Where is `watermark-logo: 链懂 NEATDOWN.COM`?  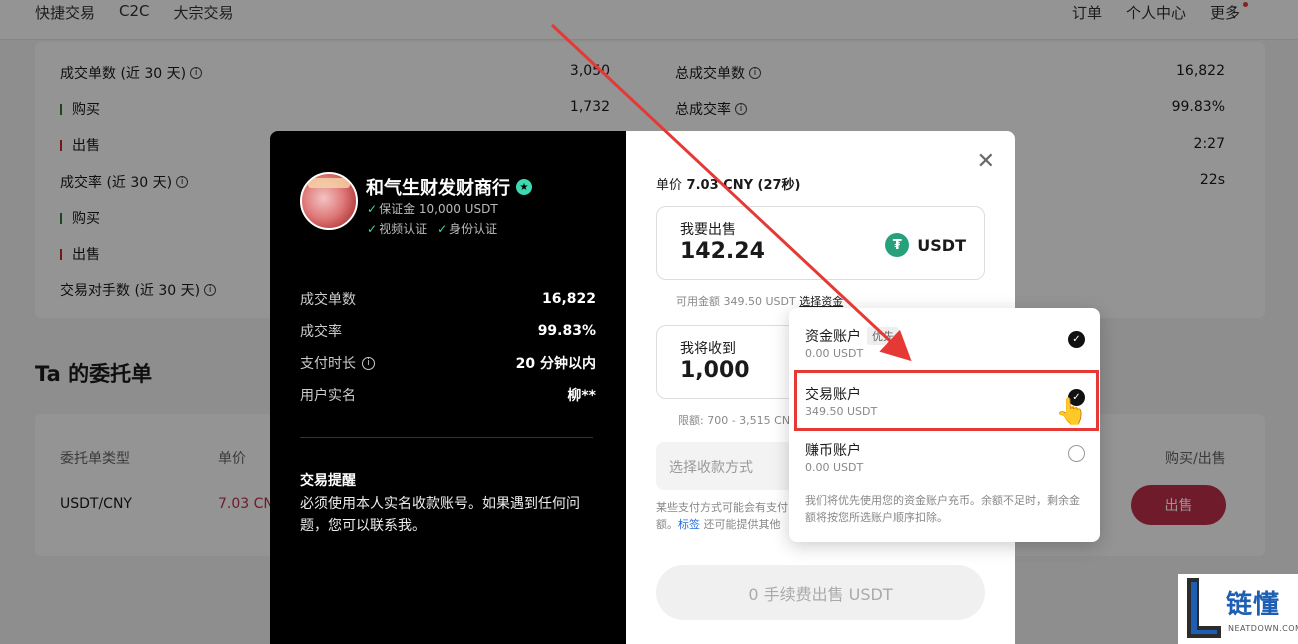
watermark-logo: 链懂 NEATDOWN.COM is located at coordinates (1238, 609).